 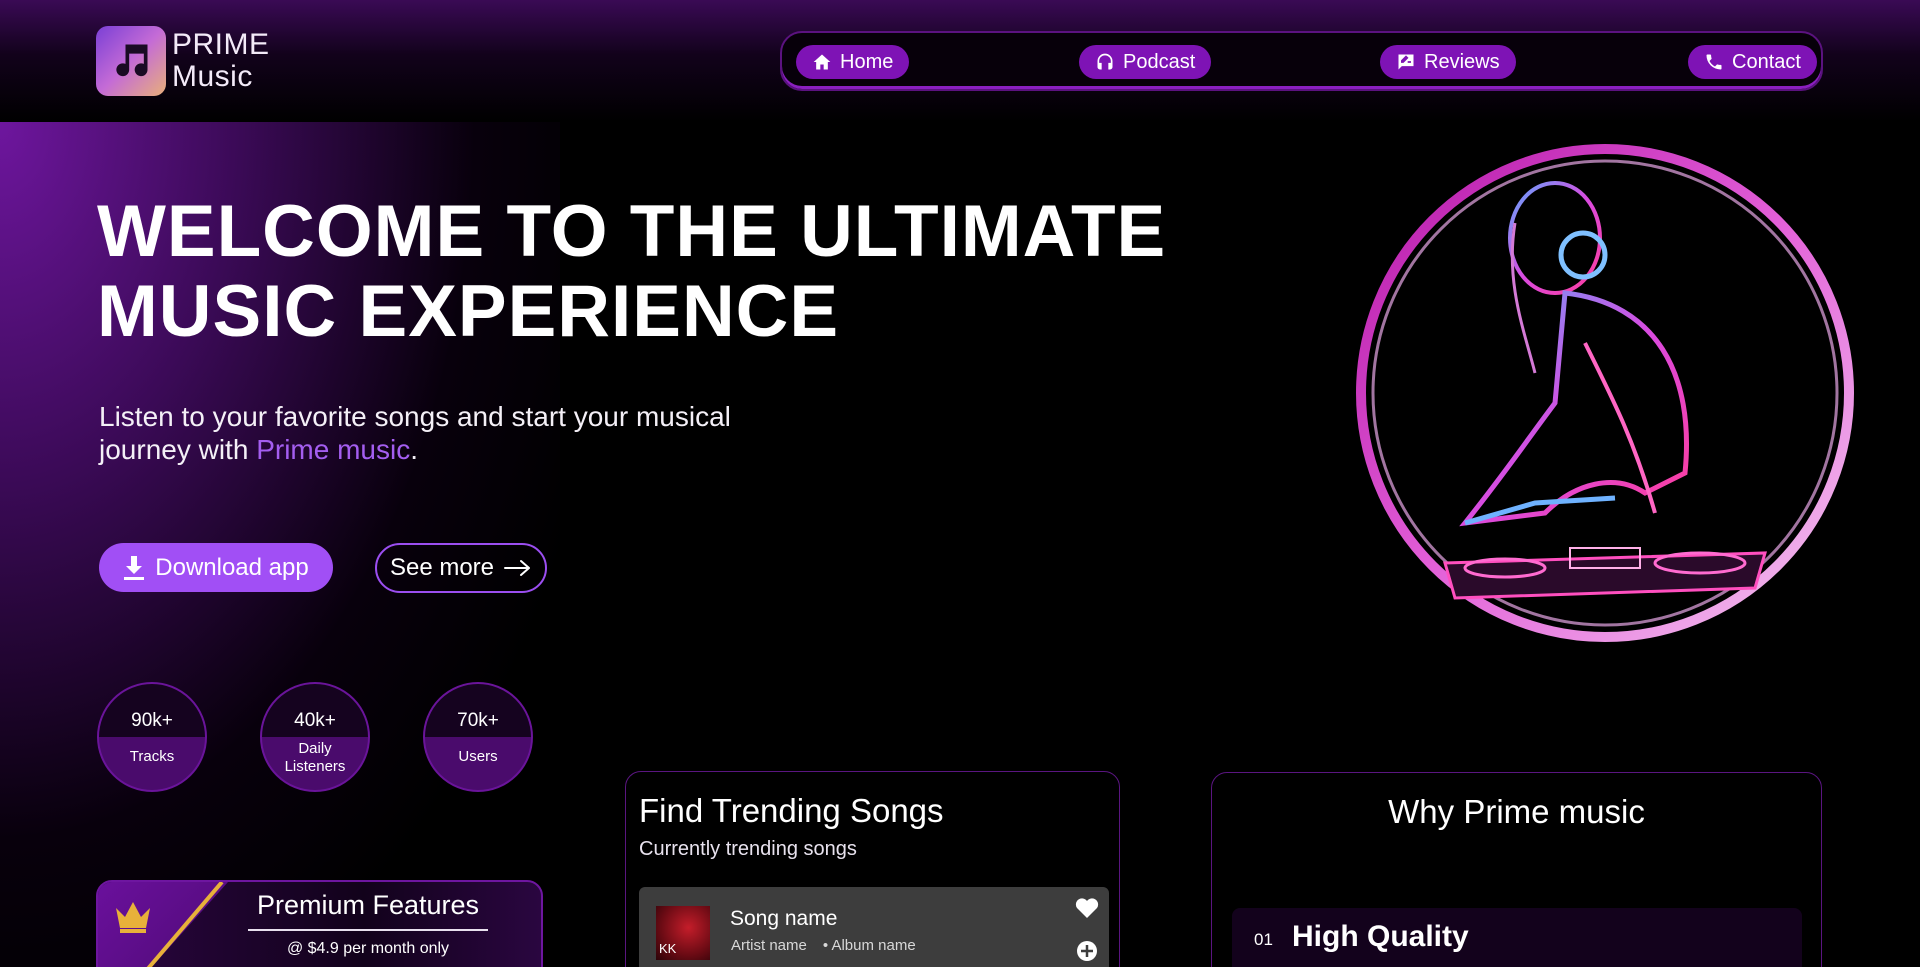 I want to click on stat-users-value: 70k+, so click(x=478, y=720).